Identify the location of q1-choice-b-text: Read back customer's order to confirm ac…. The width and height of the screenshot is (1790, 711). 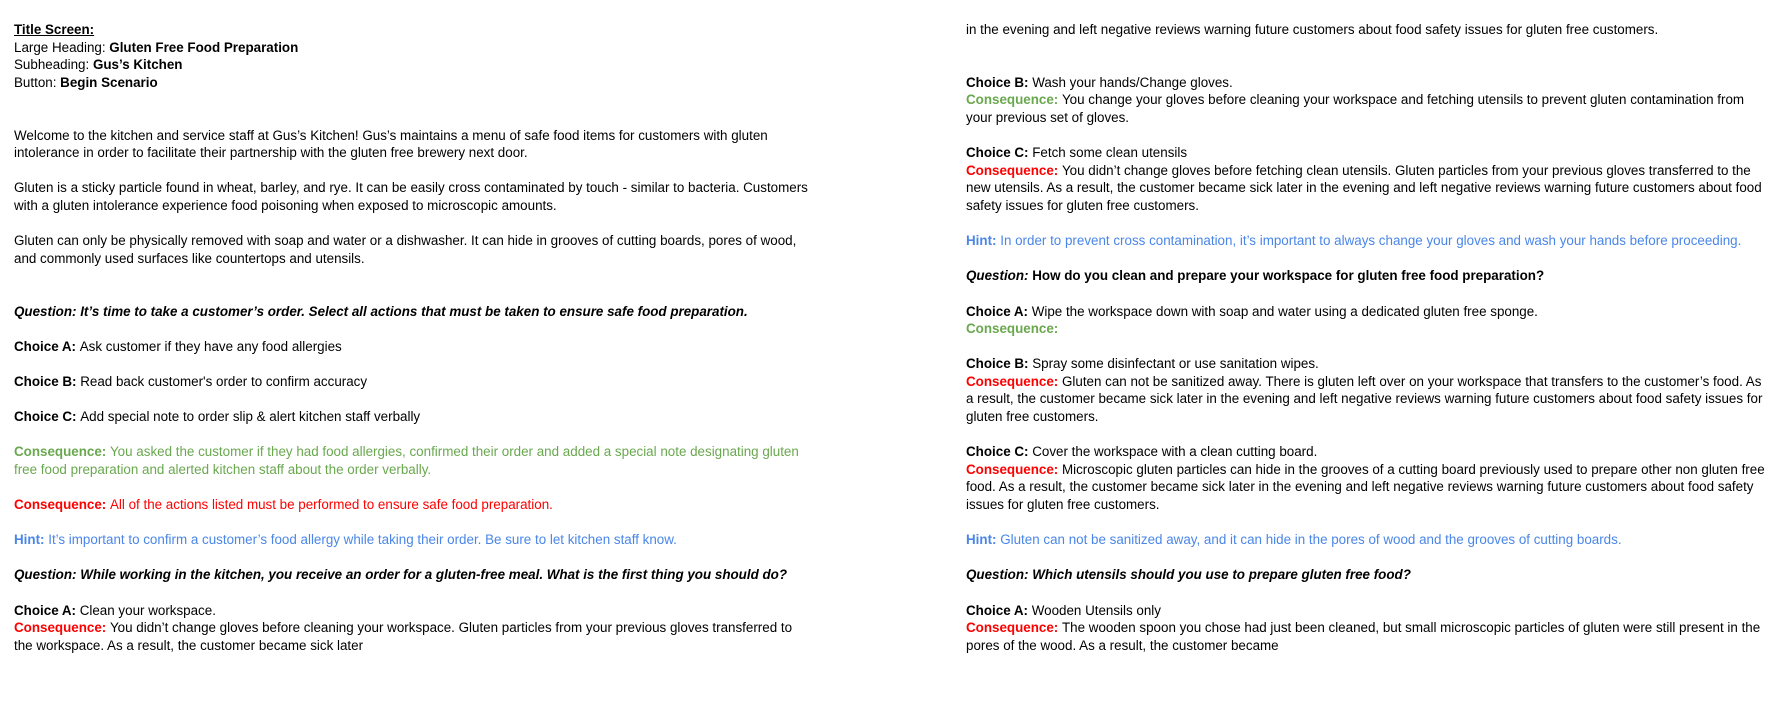
(224, 381).